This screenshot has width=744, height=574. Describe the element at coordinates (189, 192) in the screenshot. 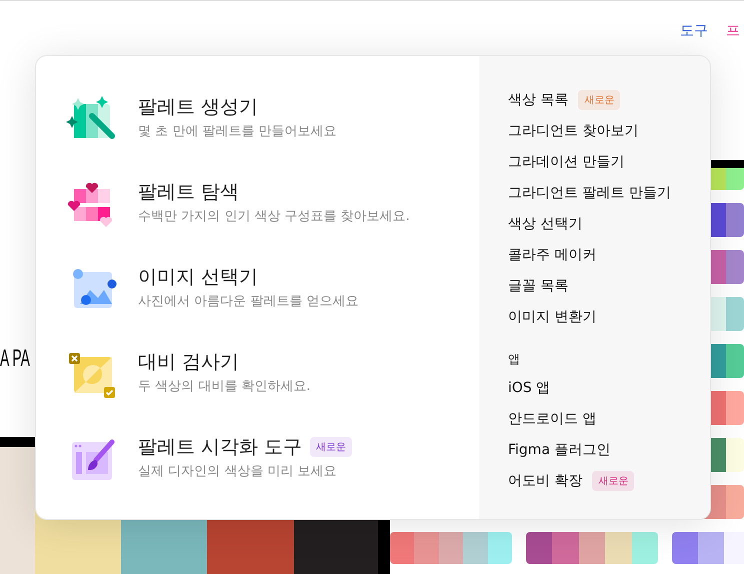

I see `tool-title: 팔레트 탐색` at that location.